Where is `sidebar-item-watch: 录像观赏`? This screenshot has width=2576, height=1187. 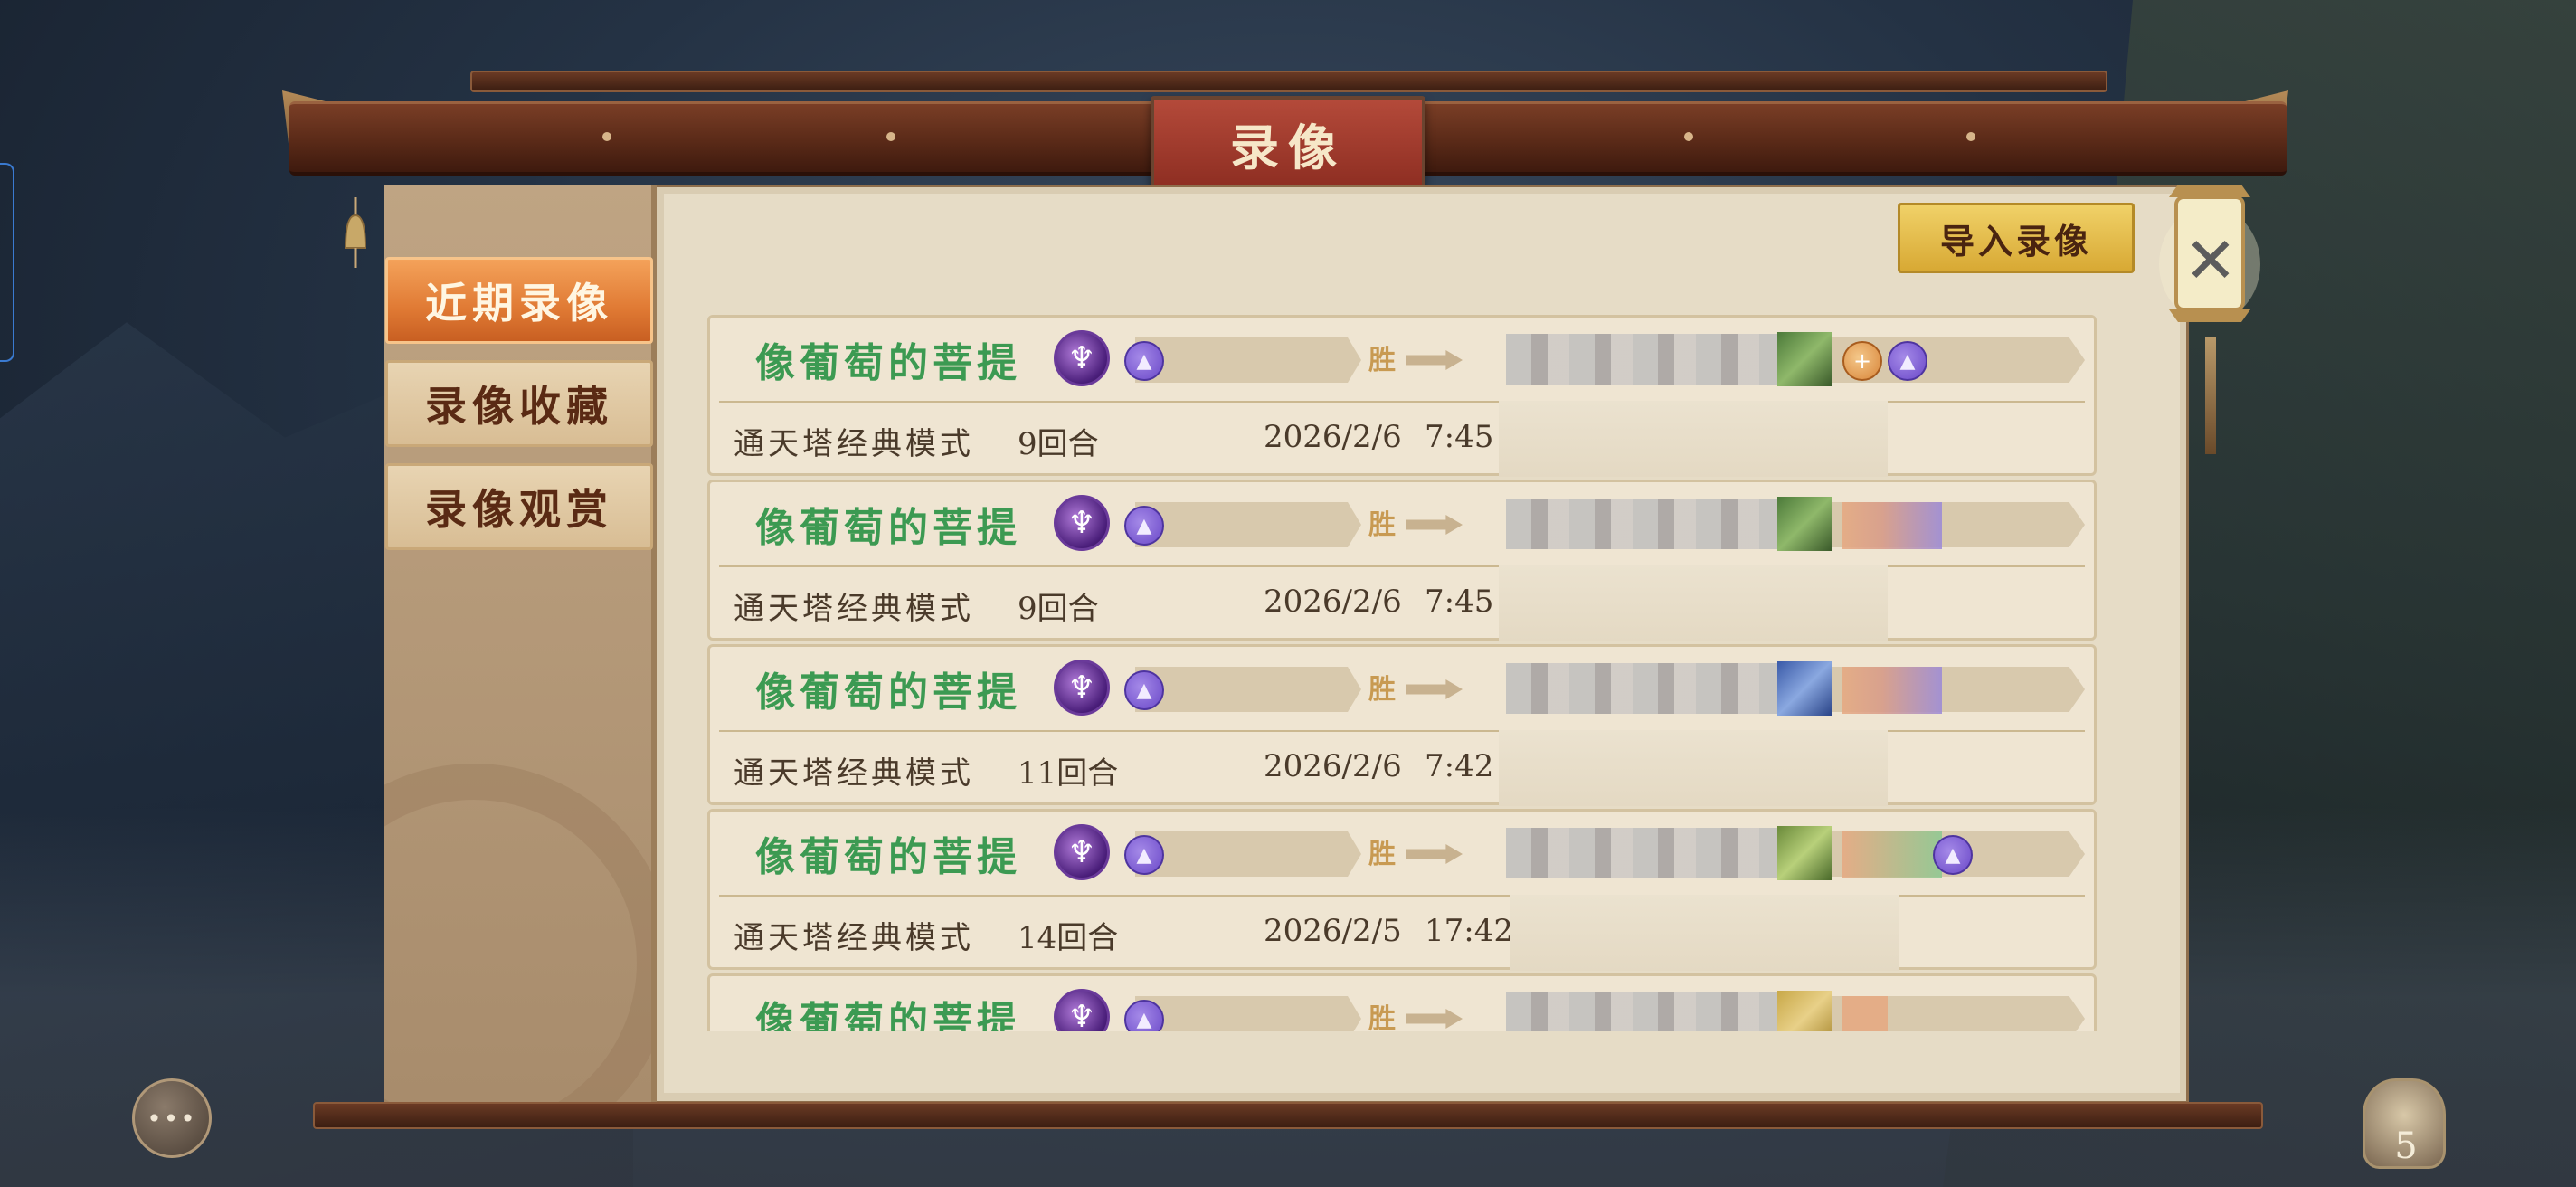
sidebar-item-watch: 录像观赏 is located at coordinates (519, 506).